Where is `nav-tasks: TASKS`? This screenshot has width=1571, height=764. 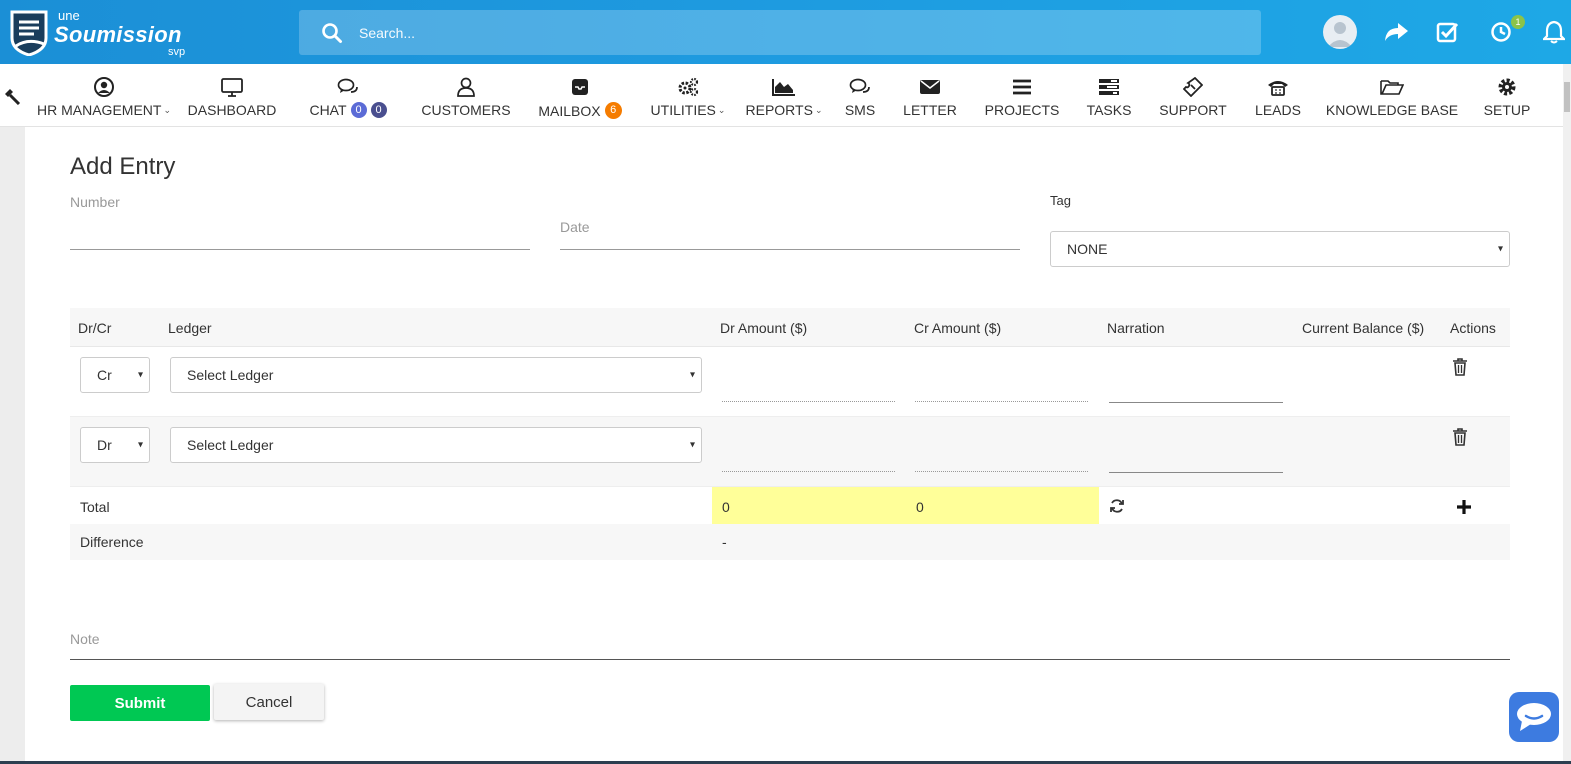 nav-tasks: TASKS is located at coordinates (1109, 95).